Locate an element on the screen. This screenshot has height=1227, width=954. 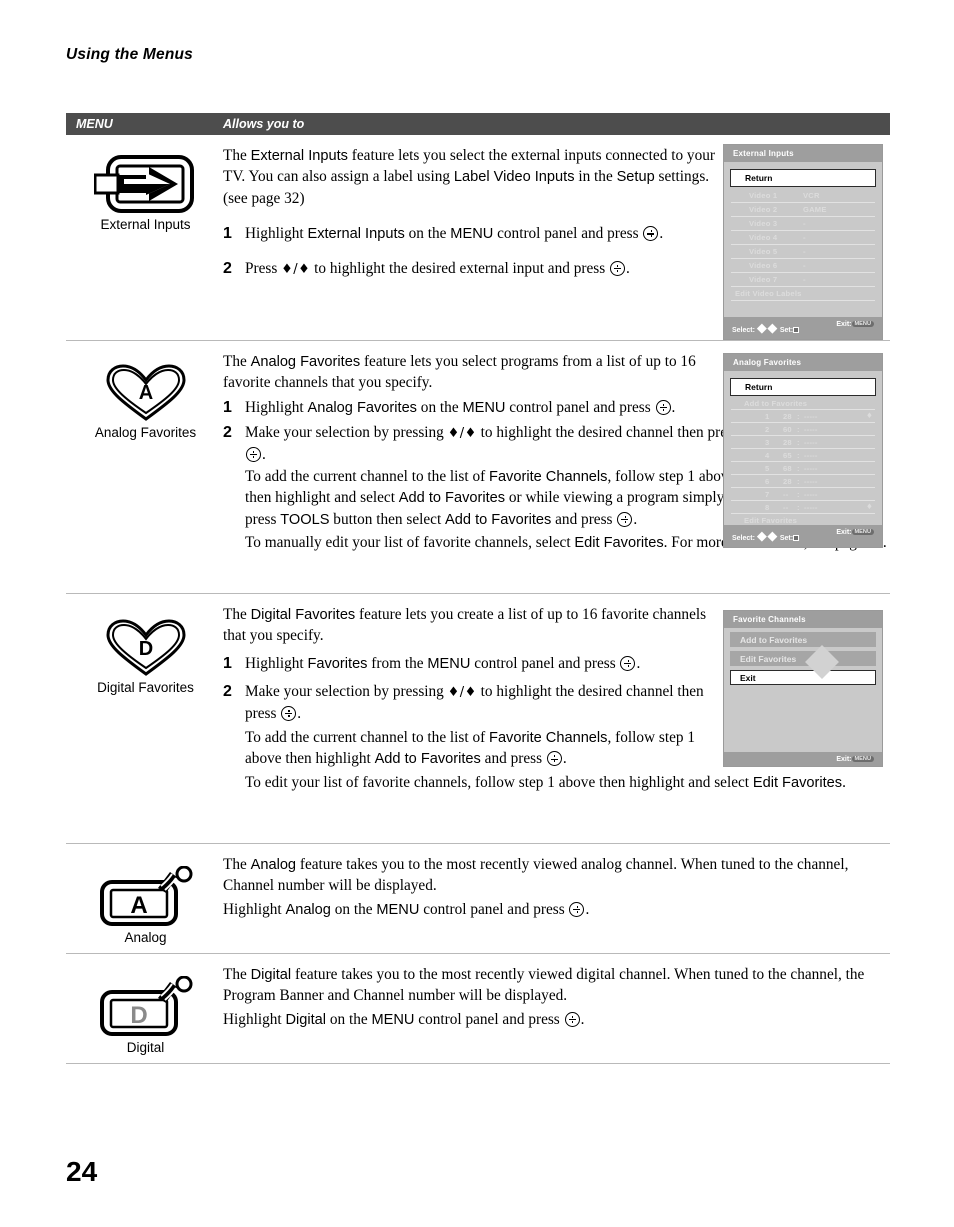
tv-menu-item: Edit Video Labels is located at coordinates (803, 294).